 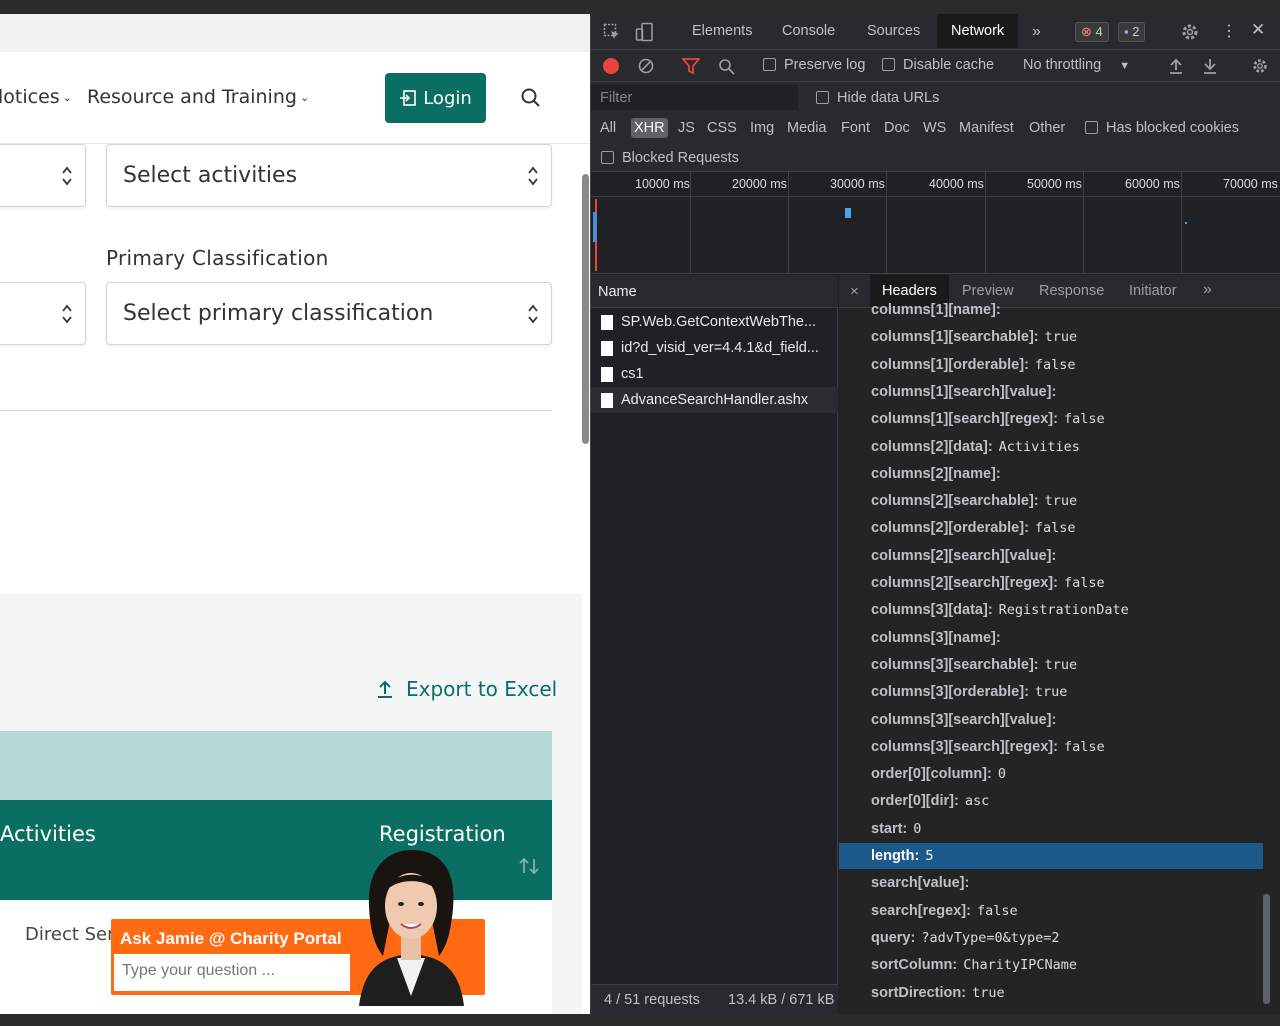 What do you see at coordinates (934, 128) in the screenshot?
I see `type-ws: WS` at bounding box center [934, 128].